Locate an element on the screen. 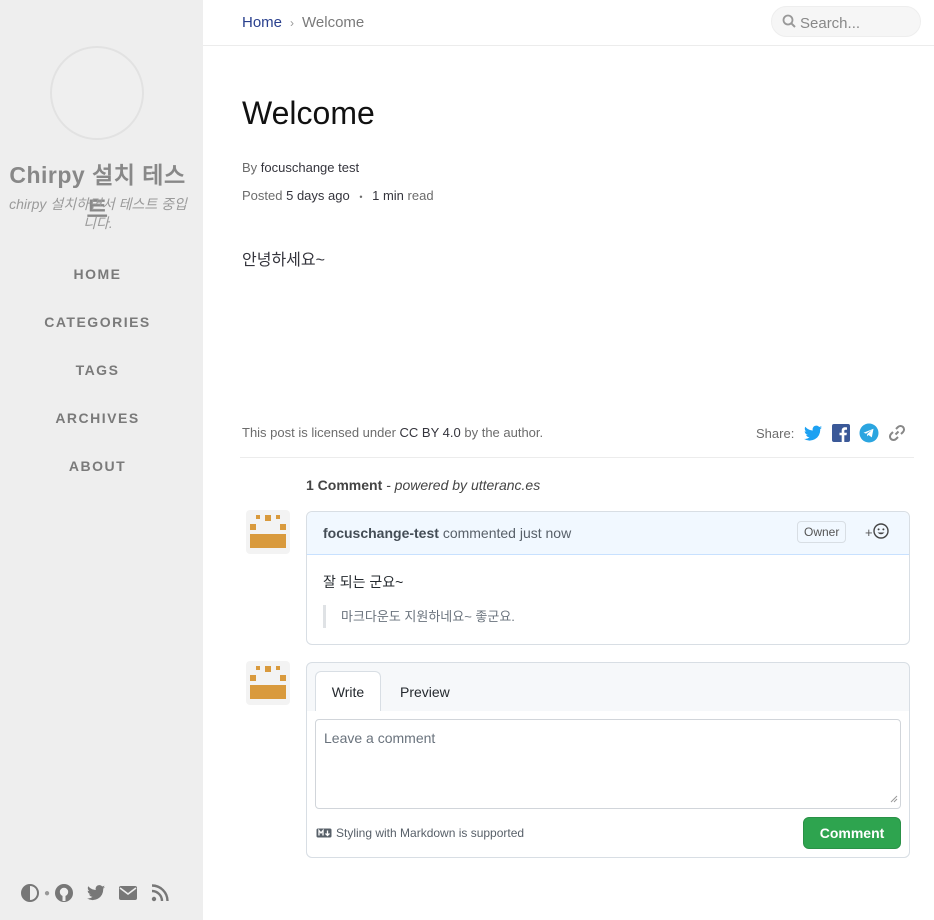 Image resolution: width=934 pixels, height=920 pixels. site-subtitle: chirpy 설치하면서 테스트 중입니다. is located at coordinates (98, 213).